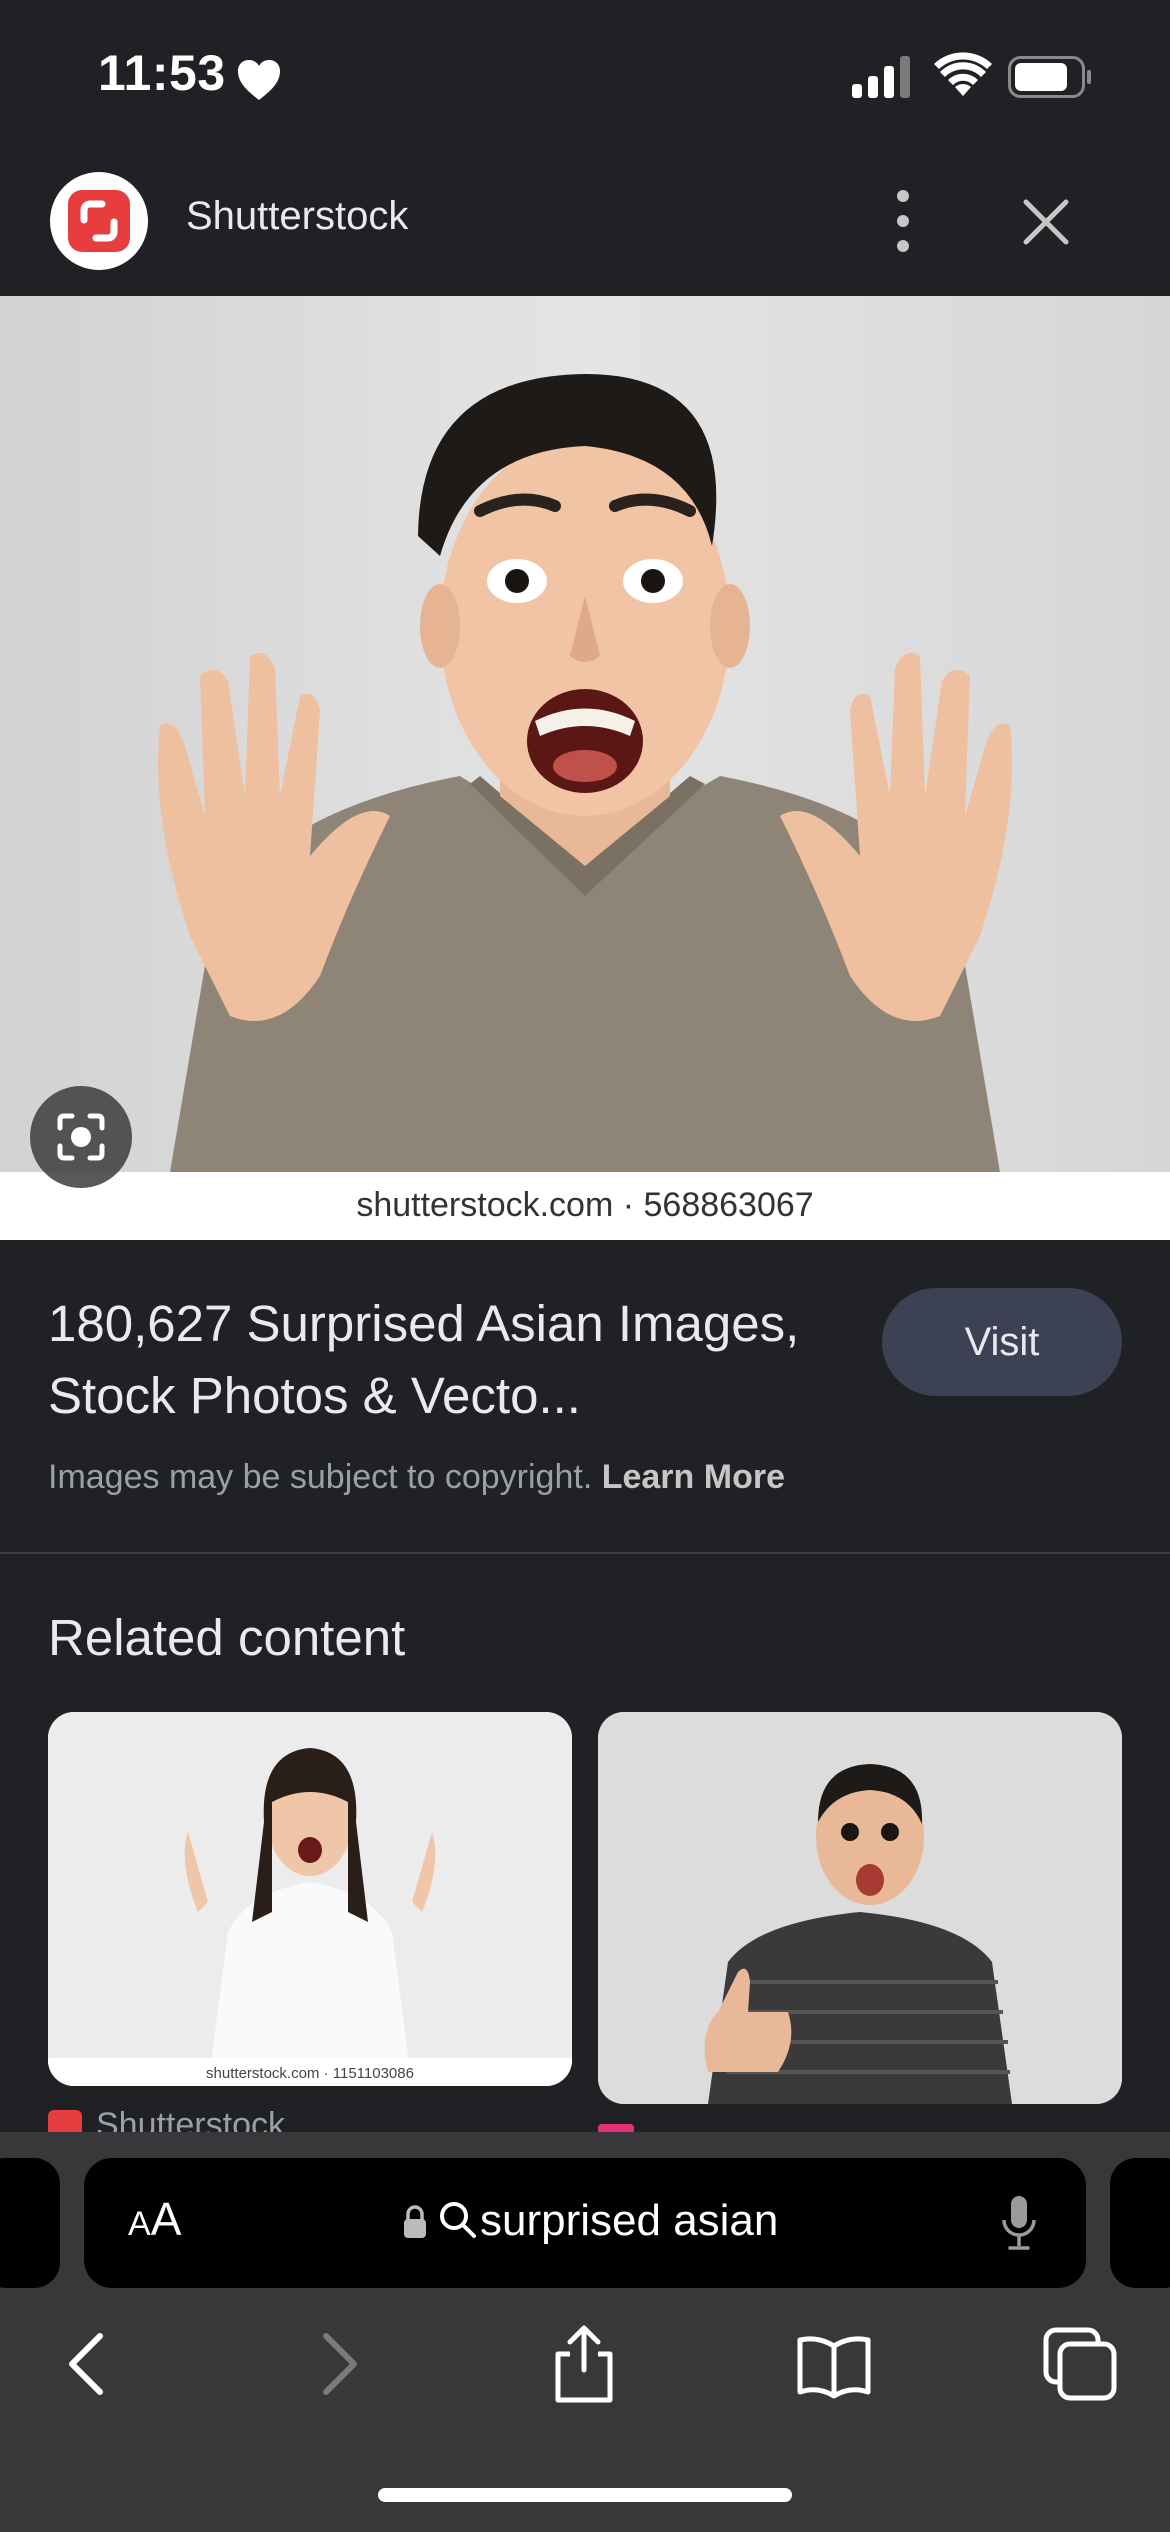  Describe the element at coordinates (1140, 2223) in the screenshot. I see `next-tab-preview` at that location.